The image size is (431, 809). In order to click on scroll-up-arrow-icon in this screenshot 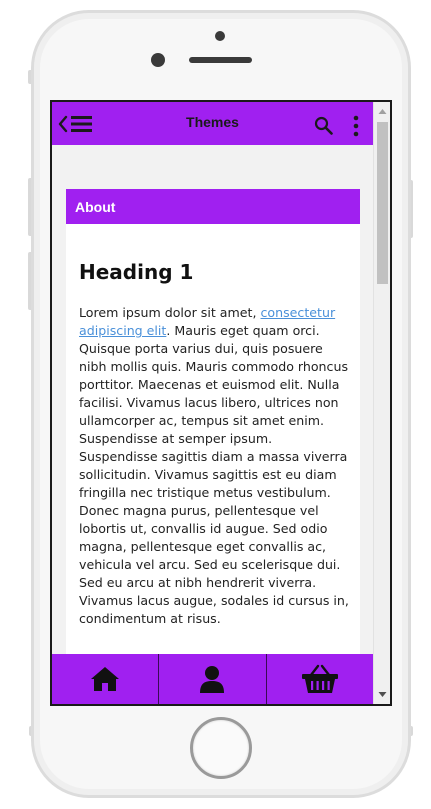, I will do `click(382, 112)`.